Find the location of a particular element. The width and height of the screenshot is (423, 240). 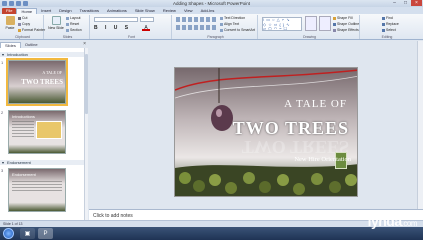

shape-outline-label: Shape Outline is located at coordinates (348, 24).